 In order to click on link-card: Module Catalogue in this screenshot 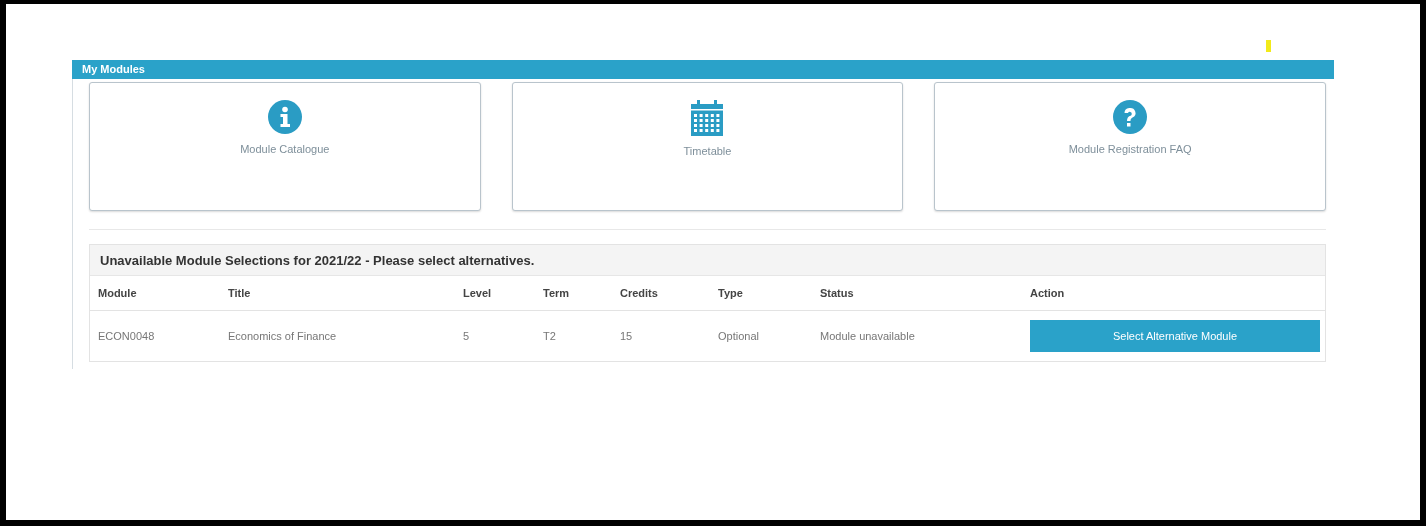, I will do `click(285, 146)`.